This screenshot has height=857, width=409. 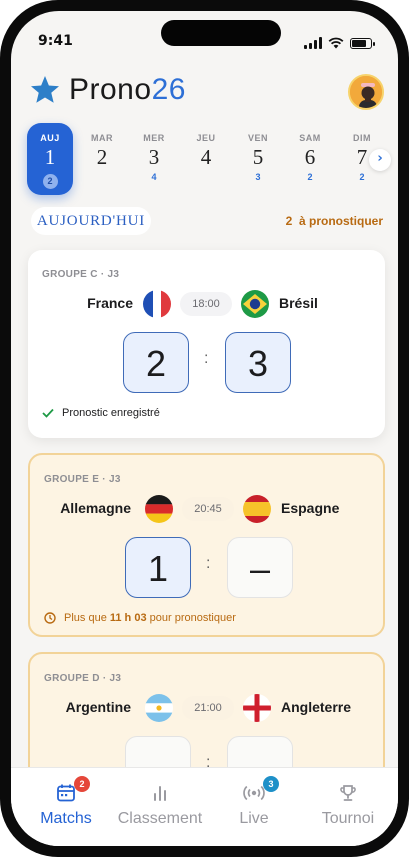 I want to click on avatar-image, so click(x=366, y=92).